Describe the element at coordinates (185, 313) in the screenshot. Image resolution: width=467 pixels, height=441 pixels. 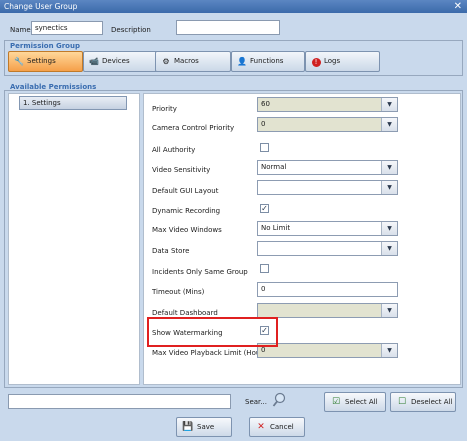
I see `default-dashboard-label: Default Dashboard` at that location.